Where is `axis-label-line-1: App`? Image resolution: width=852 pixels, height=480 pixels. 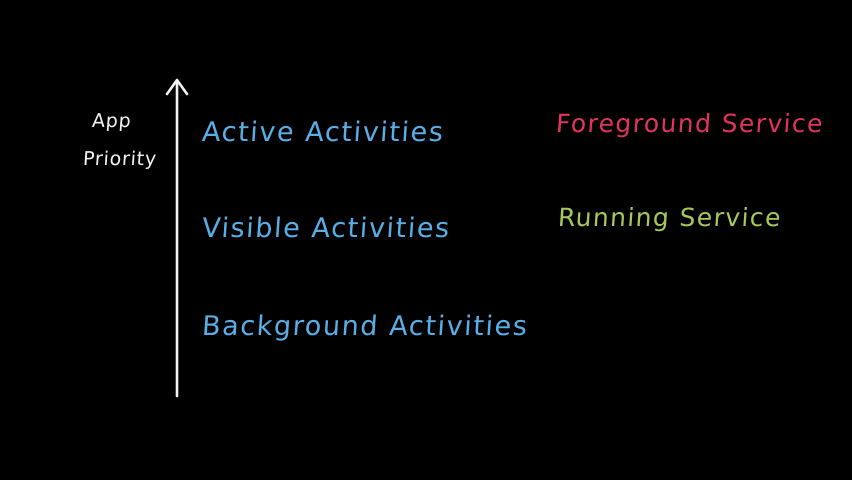
axis-label-line-1: App is located at coordinates (112, 121).